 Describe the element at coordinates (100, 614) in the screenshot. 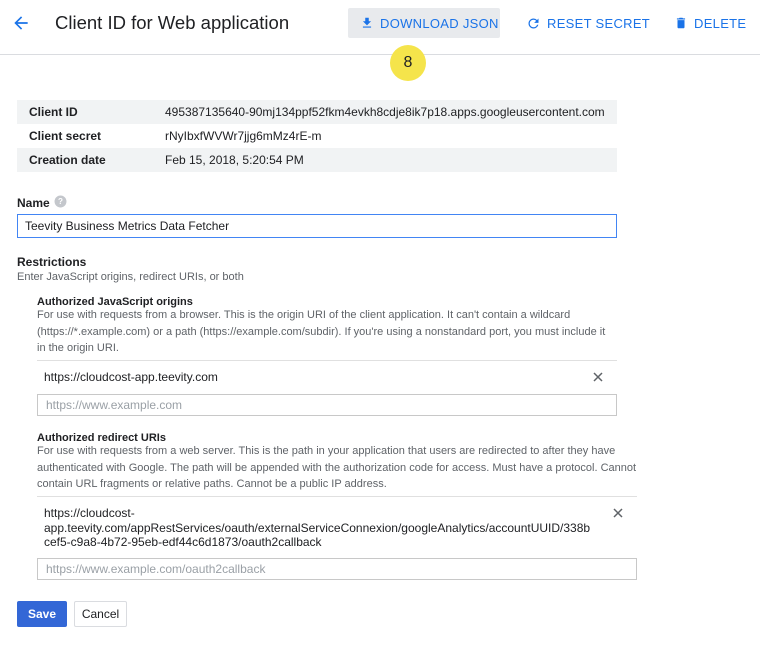

I see `cancel-button: Cancel` at that location.